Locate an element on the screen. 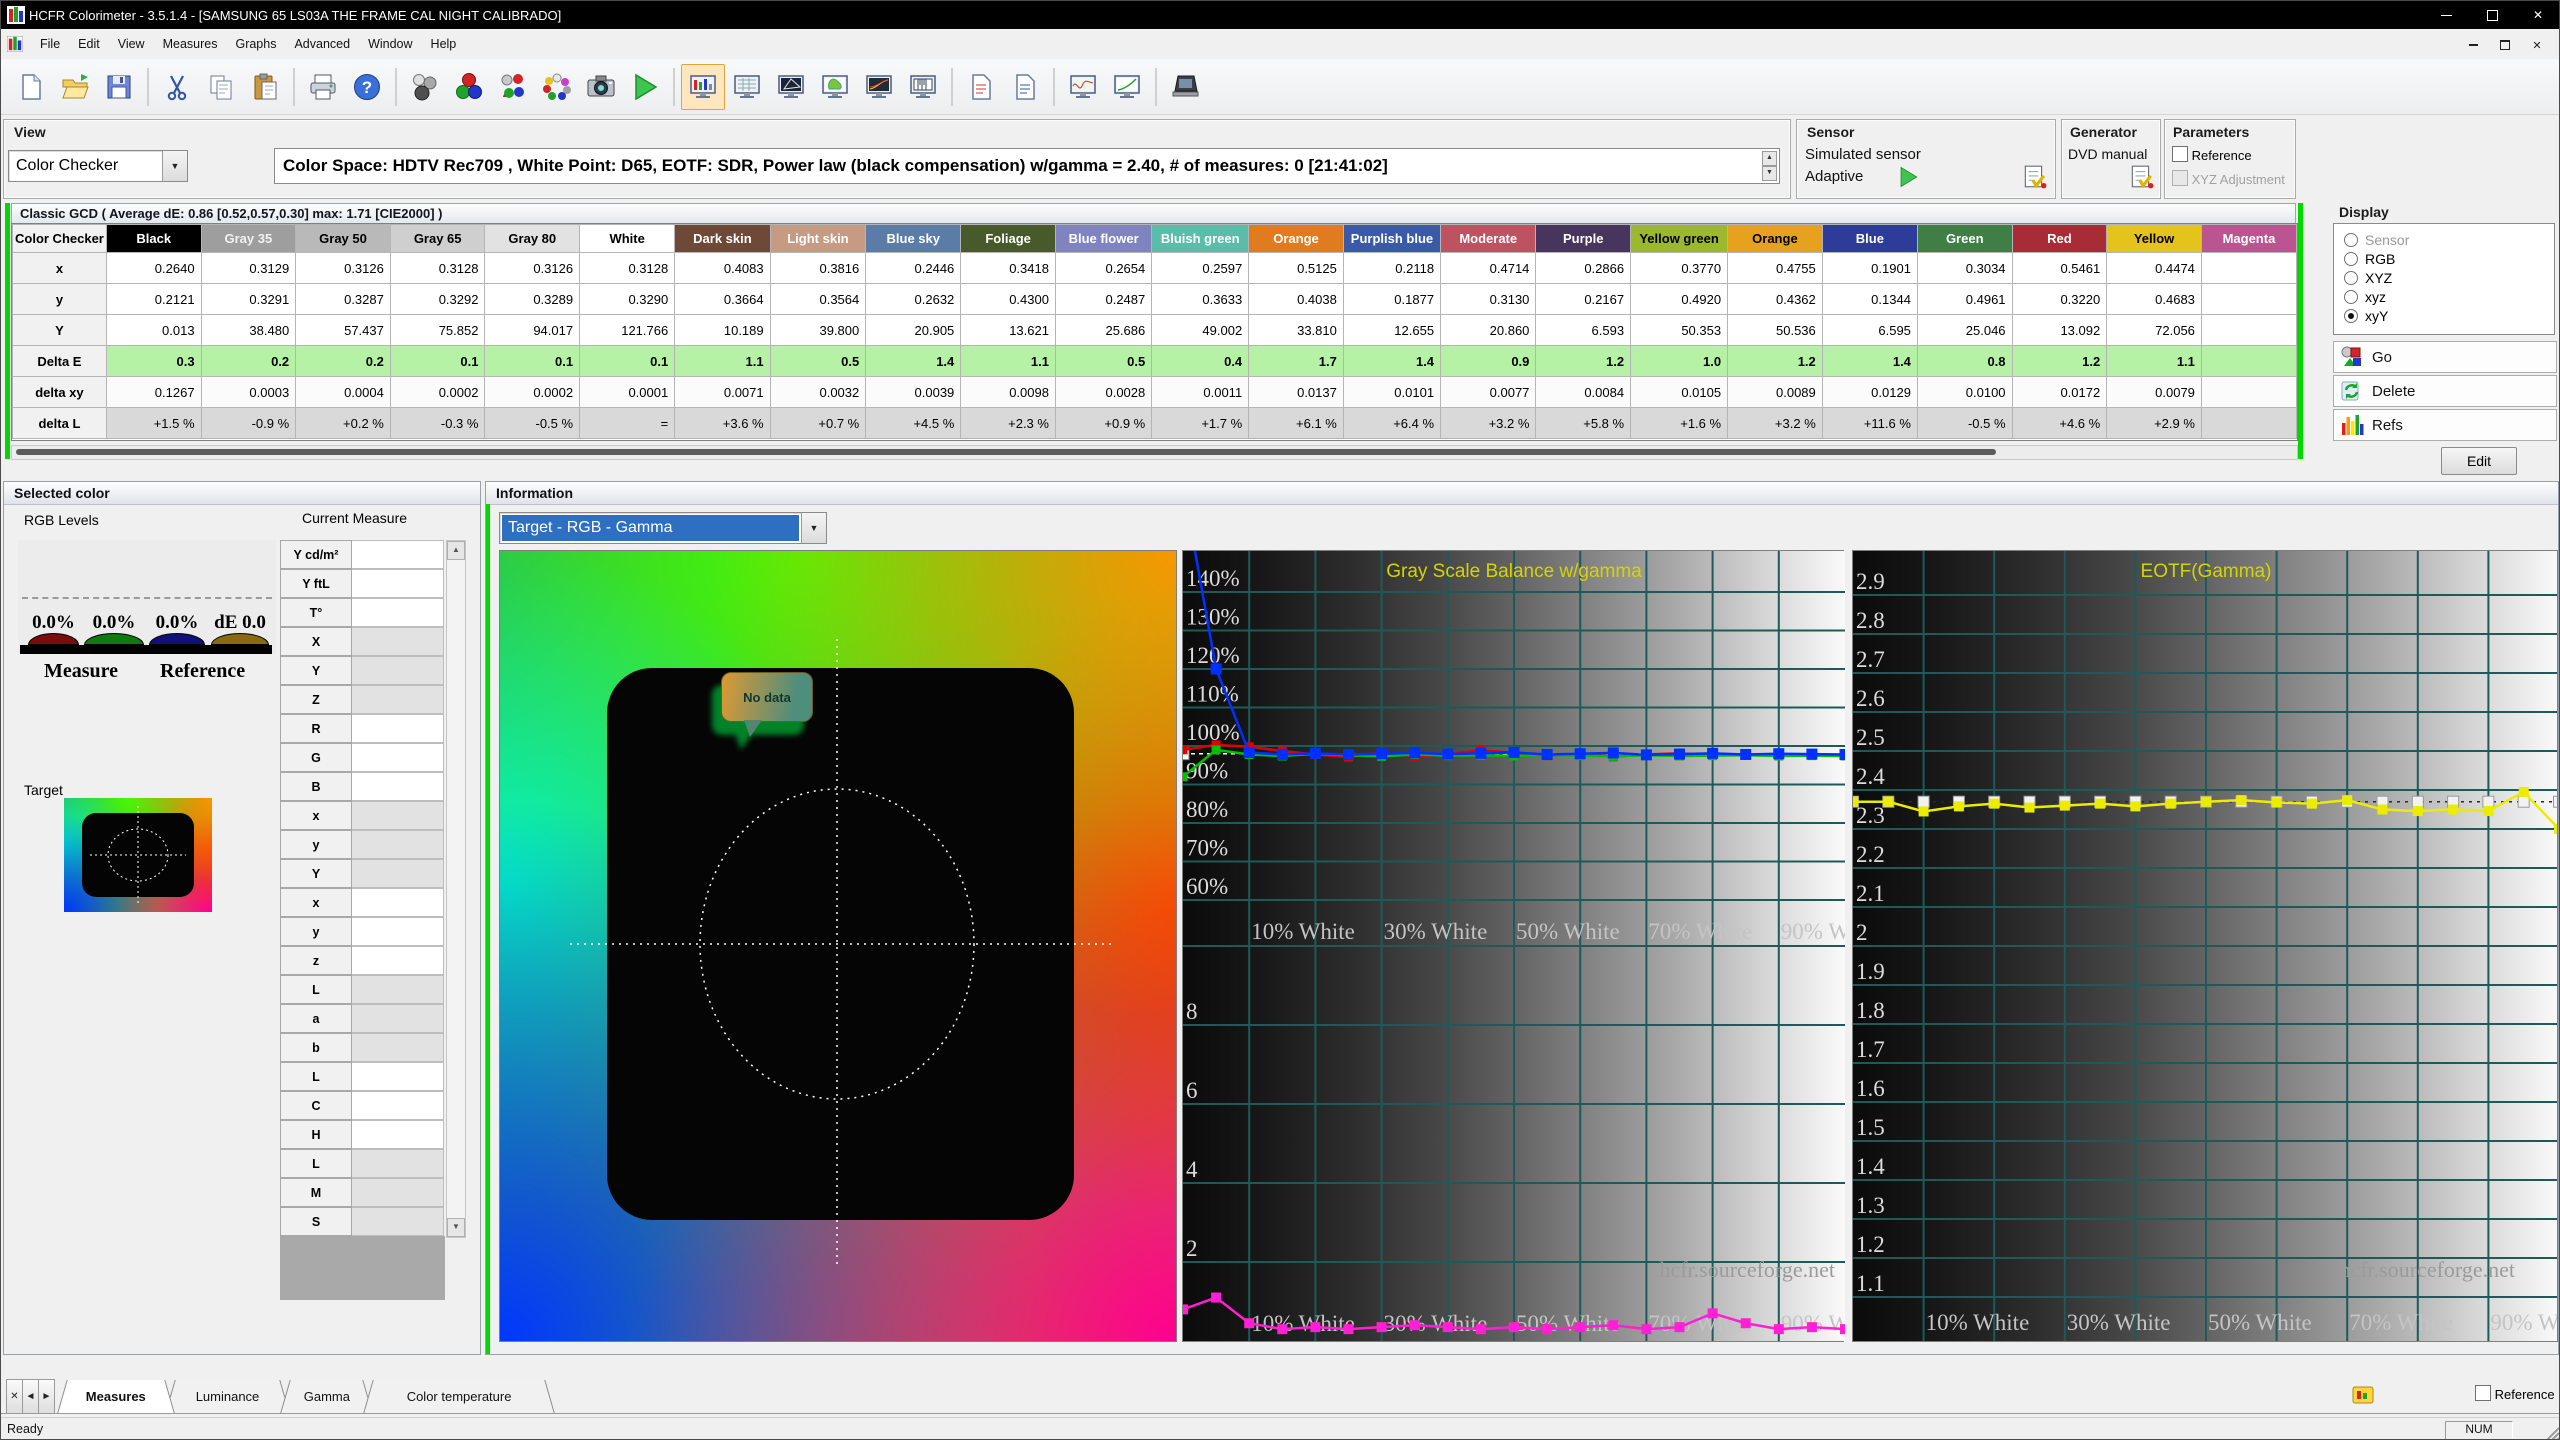 The height and width of the screenshot is (1440, 2560). table-cell: 1.1 is located at coordinates (1008, 361).